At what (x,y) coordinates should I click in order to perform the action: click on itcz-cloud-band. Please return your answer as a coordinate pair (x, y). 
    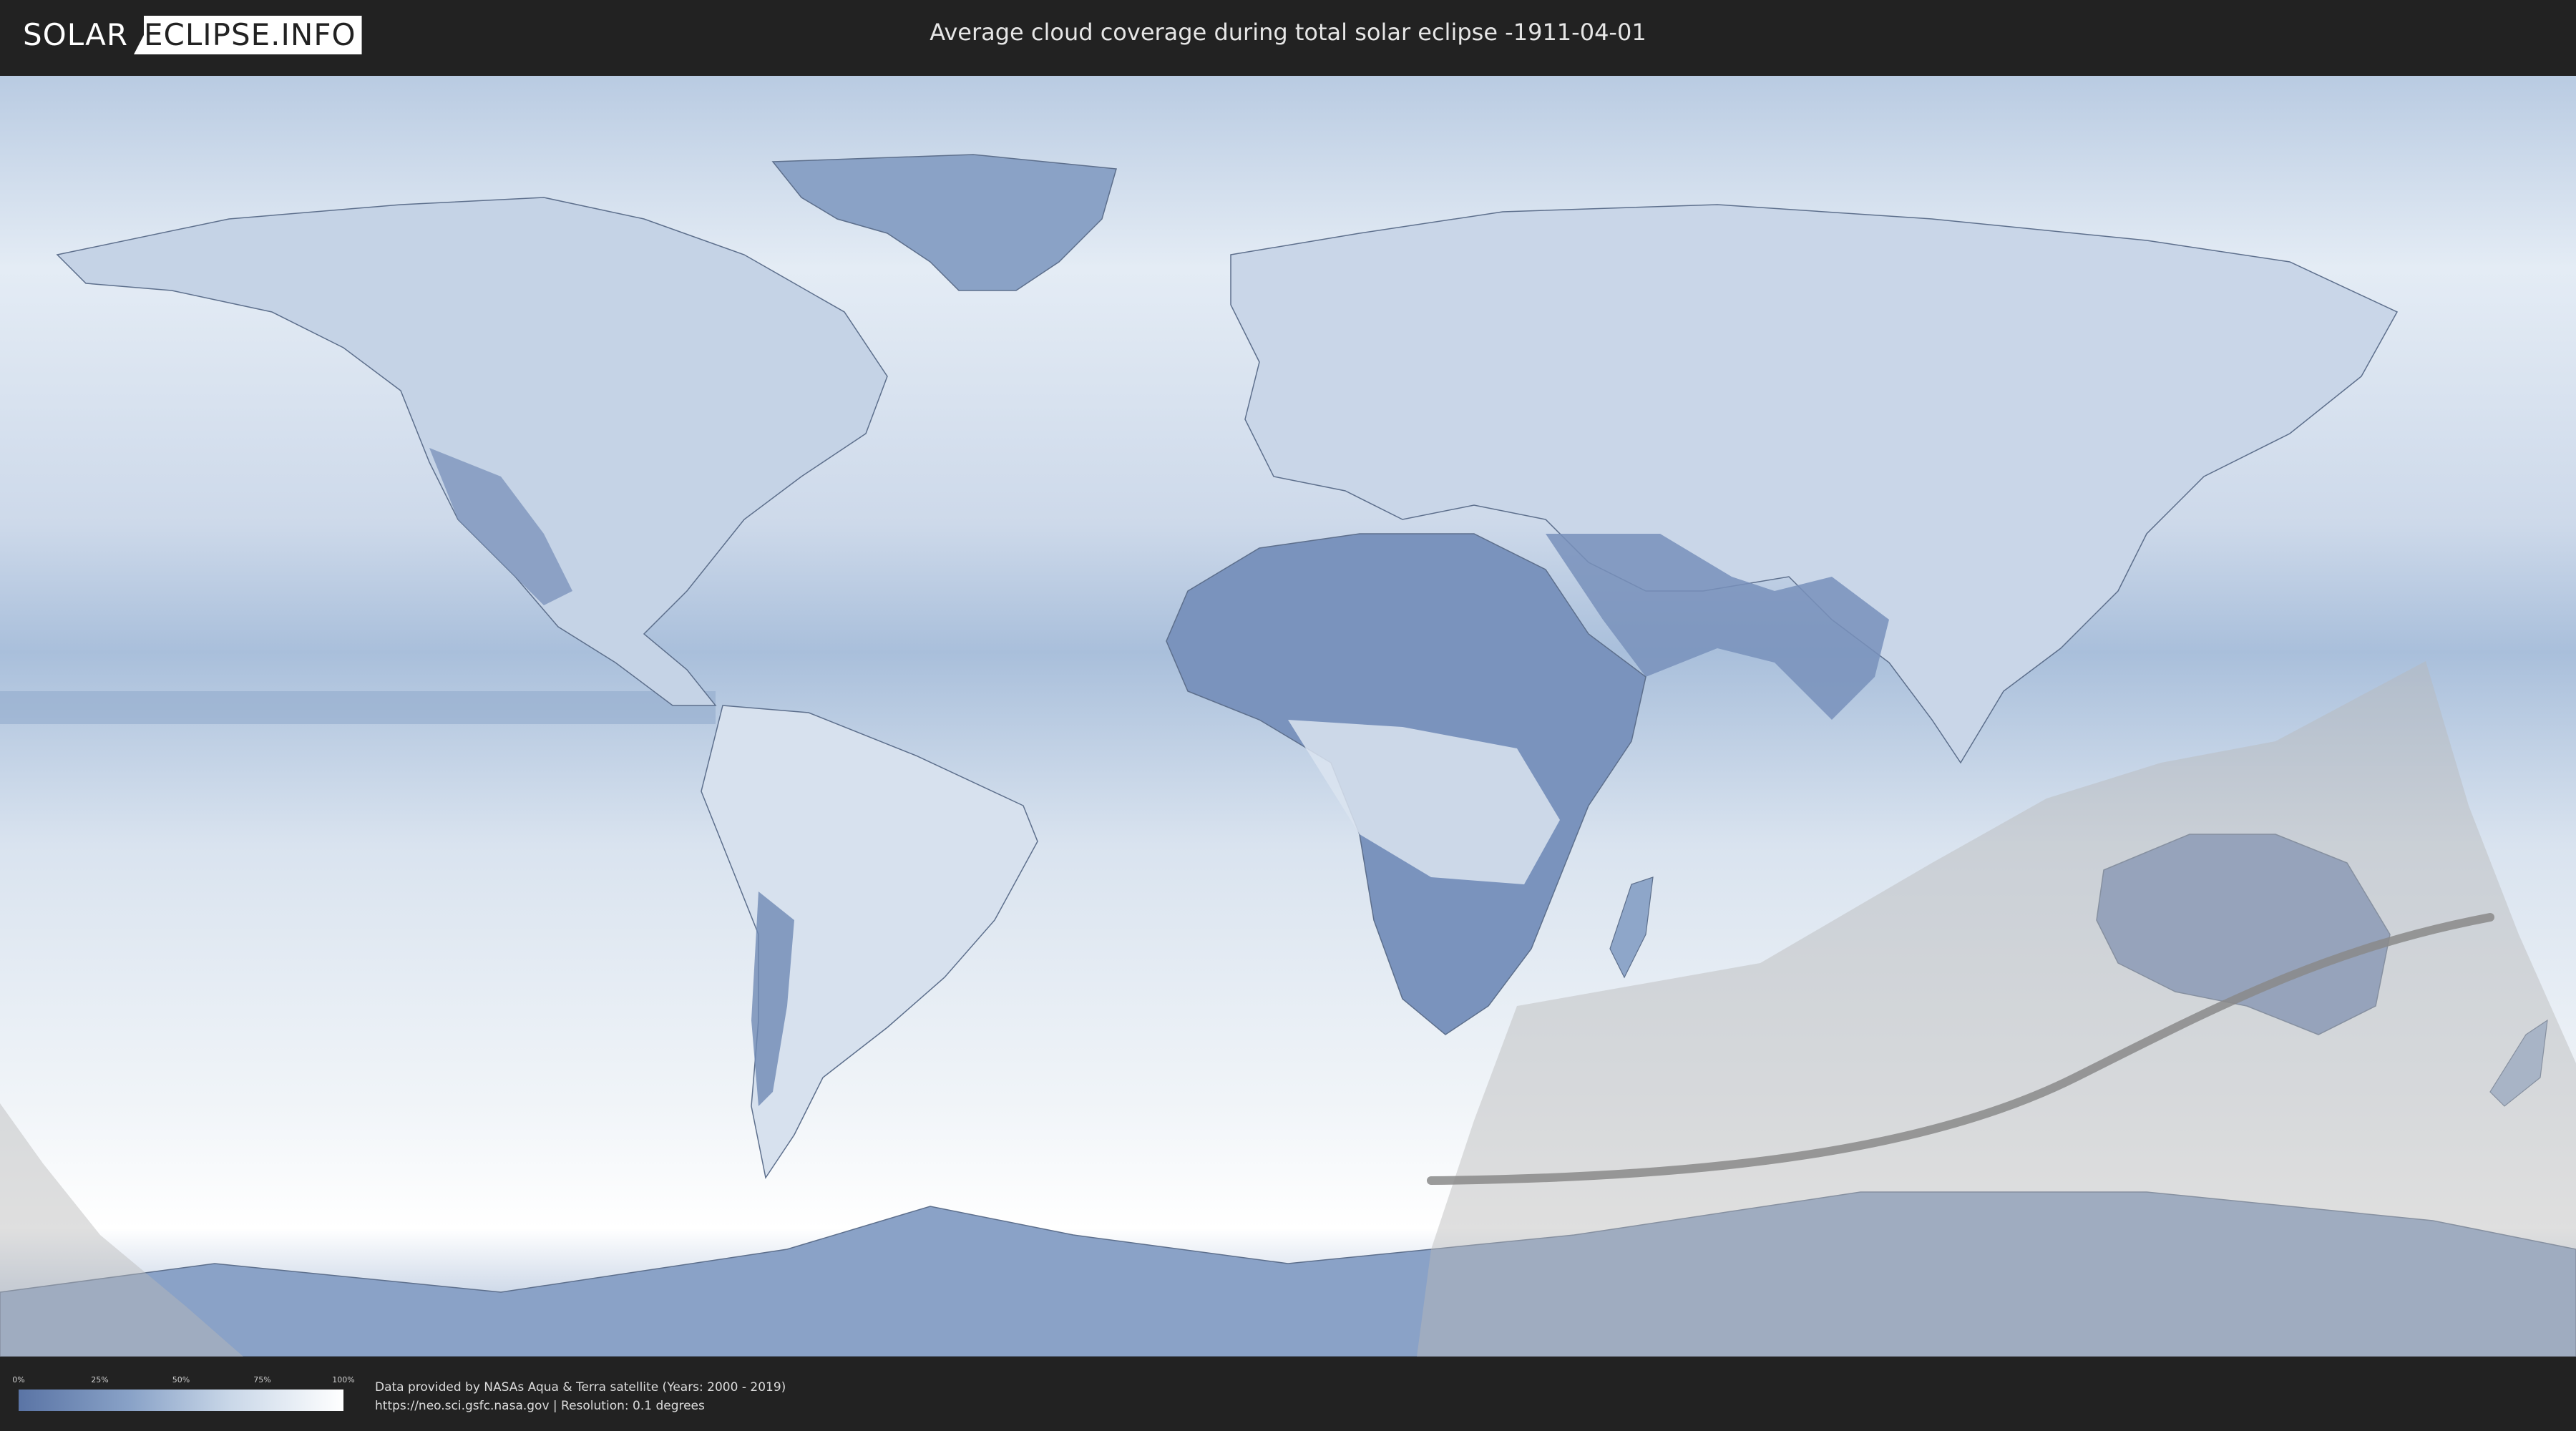
    Looking at the image, I should click on (358, 707).